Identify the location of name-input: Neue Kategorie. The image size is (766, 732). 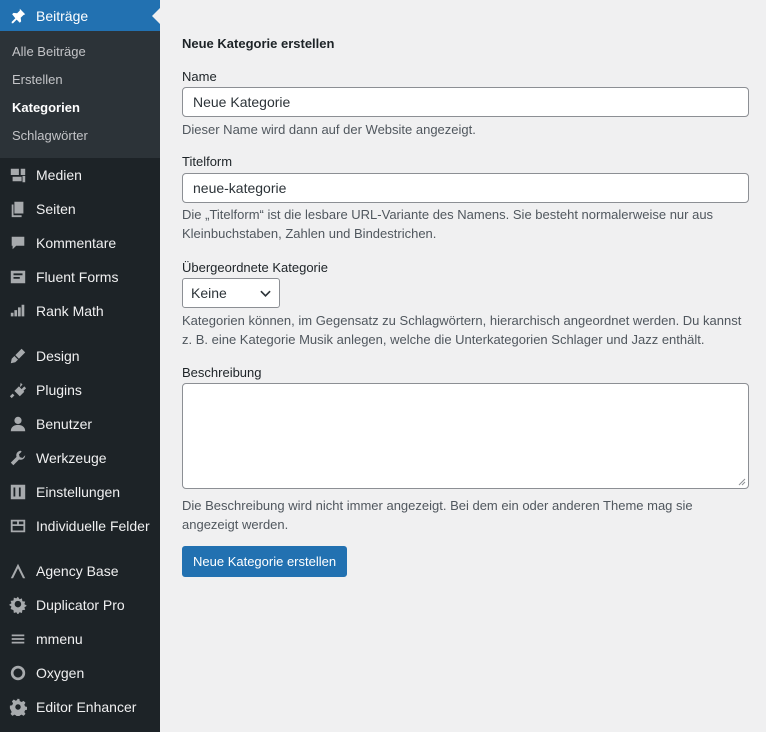
(465, 102).